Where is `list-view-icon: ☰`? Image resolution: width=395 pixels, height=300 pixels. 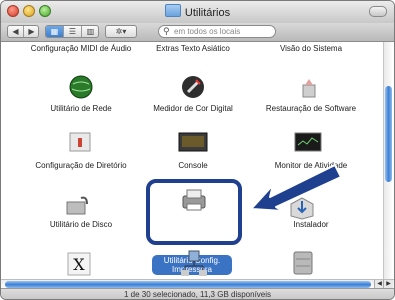
list-view-icon: ☰ is located at coordinates (72, 31).